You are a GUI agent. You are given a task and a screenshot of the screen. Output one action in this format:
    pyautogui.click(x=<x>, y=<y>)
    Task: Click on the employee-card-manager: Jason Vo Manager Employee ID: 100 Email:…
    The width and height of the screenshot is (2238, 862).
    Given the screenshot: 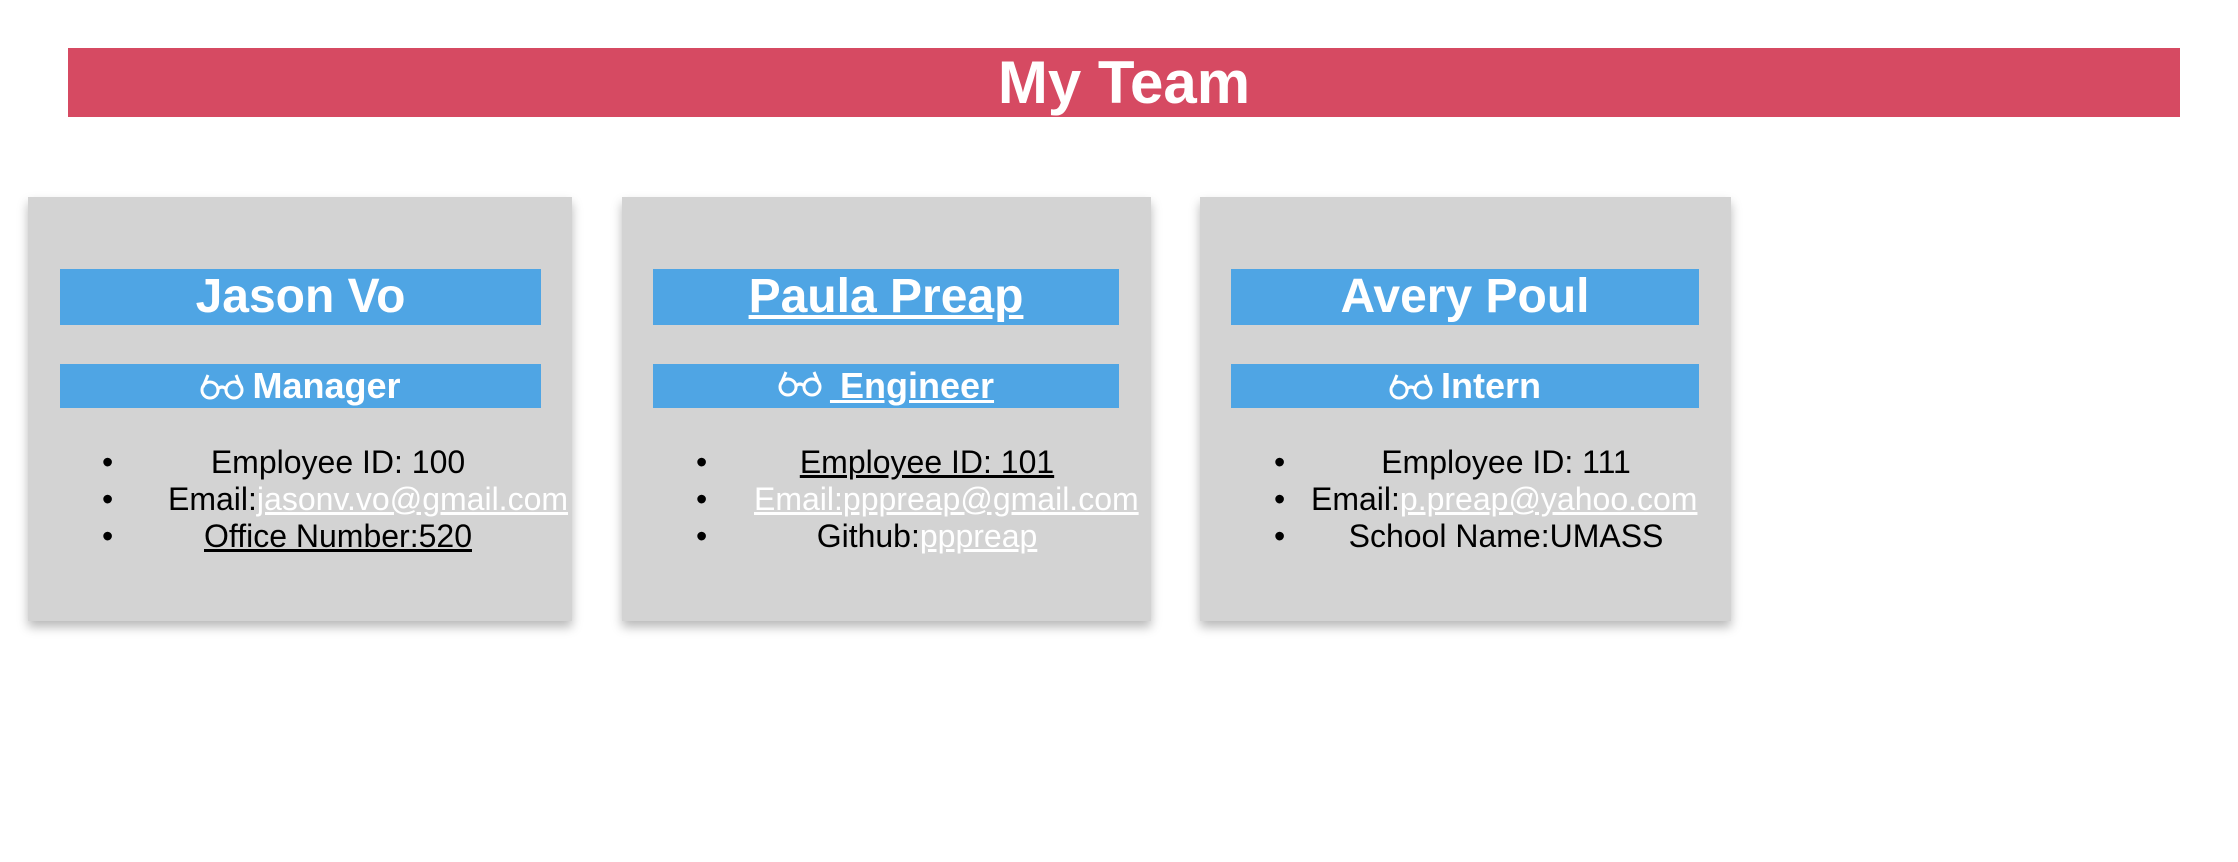 What is the action you would take?
    pyautogui.click(x=300, y=409)
    